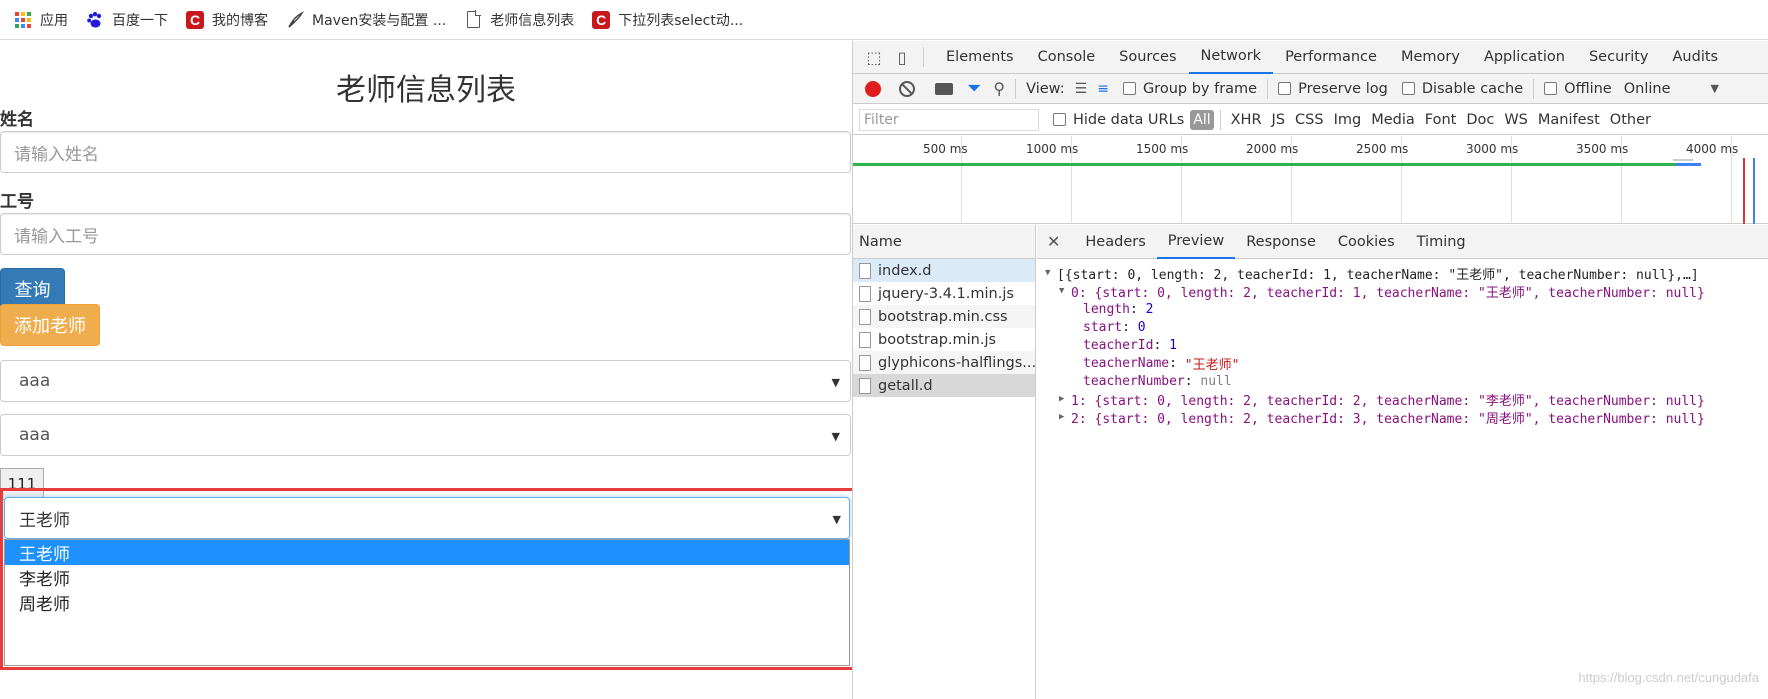  Describe the element at coordinates (427, 602) in the screenshot. I see `teacher-option: 周老师` at that location.